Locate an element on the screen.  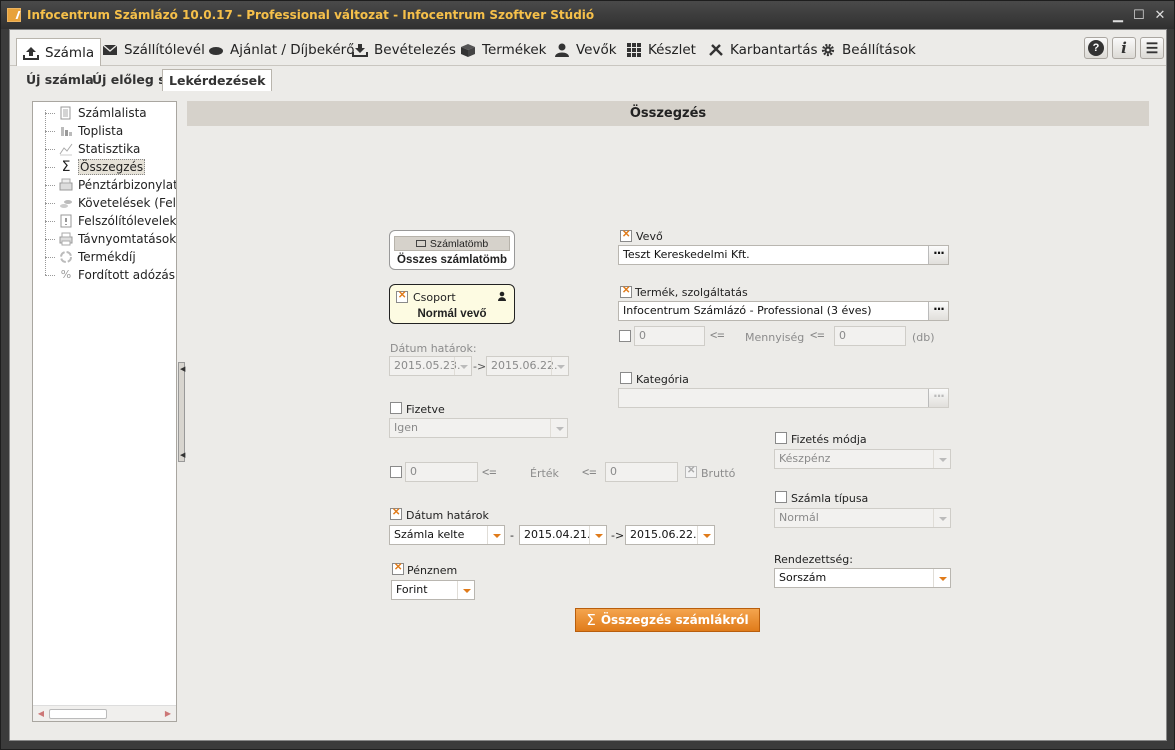
mennyiseg-to-field: 0 is located at coordinates (870, 336).